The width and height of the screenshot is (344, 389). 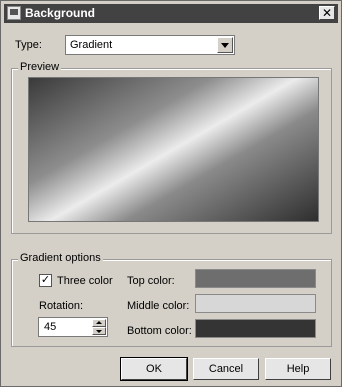 What do you see at coordinates (158, 306) in the screenshot?
I see `middle-color-label: Middle color:` at bounding box center [158, 306].